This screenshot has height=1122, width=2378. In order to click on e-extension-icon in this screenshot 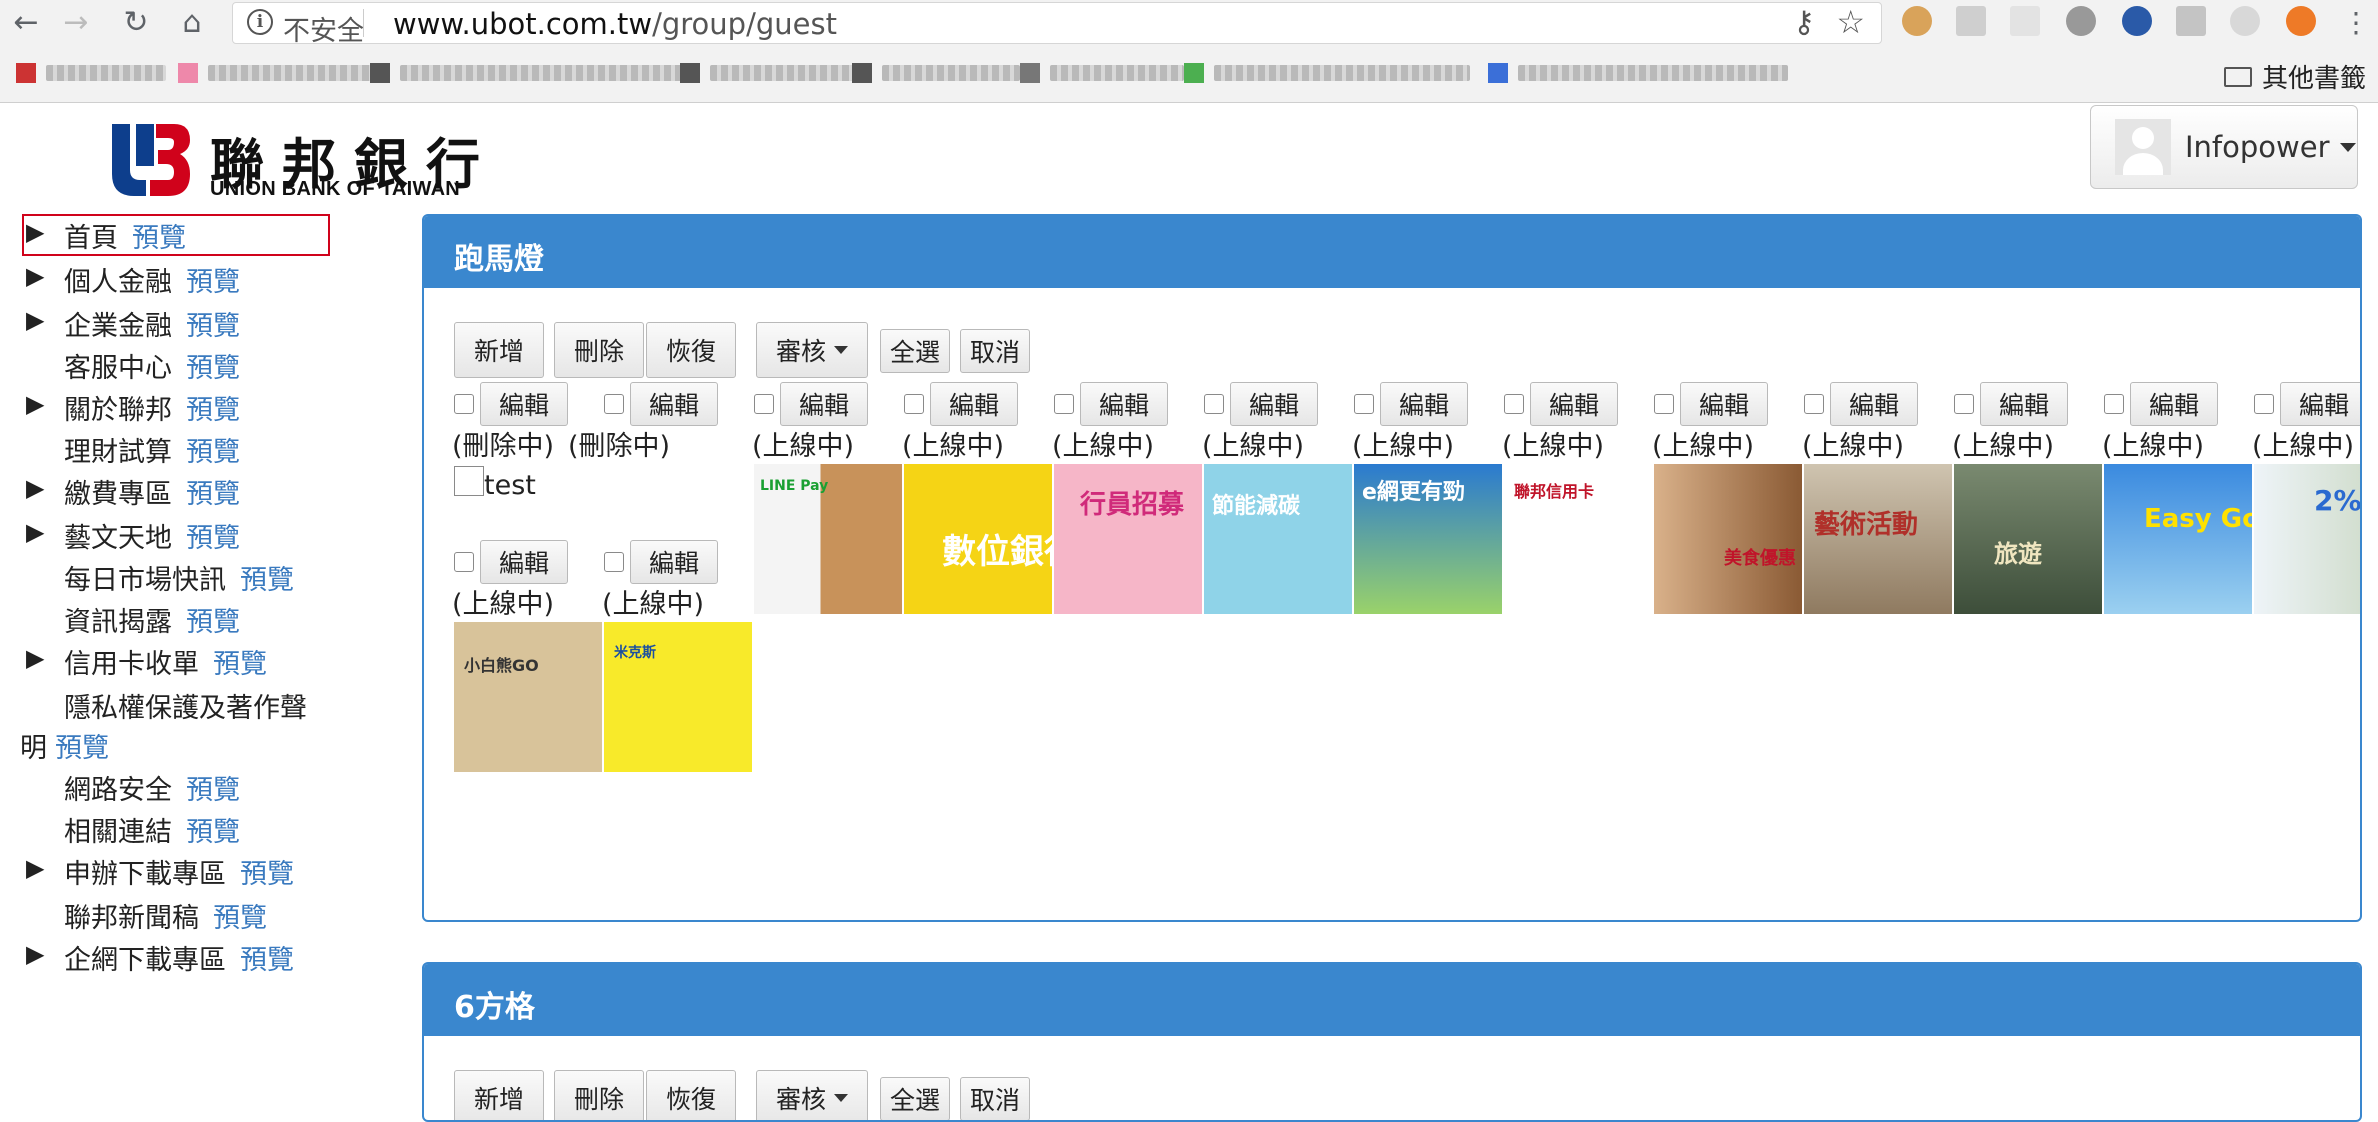, I will do `click(2137, 21)`.